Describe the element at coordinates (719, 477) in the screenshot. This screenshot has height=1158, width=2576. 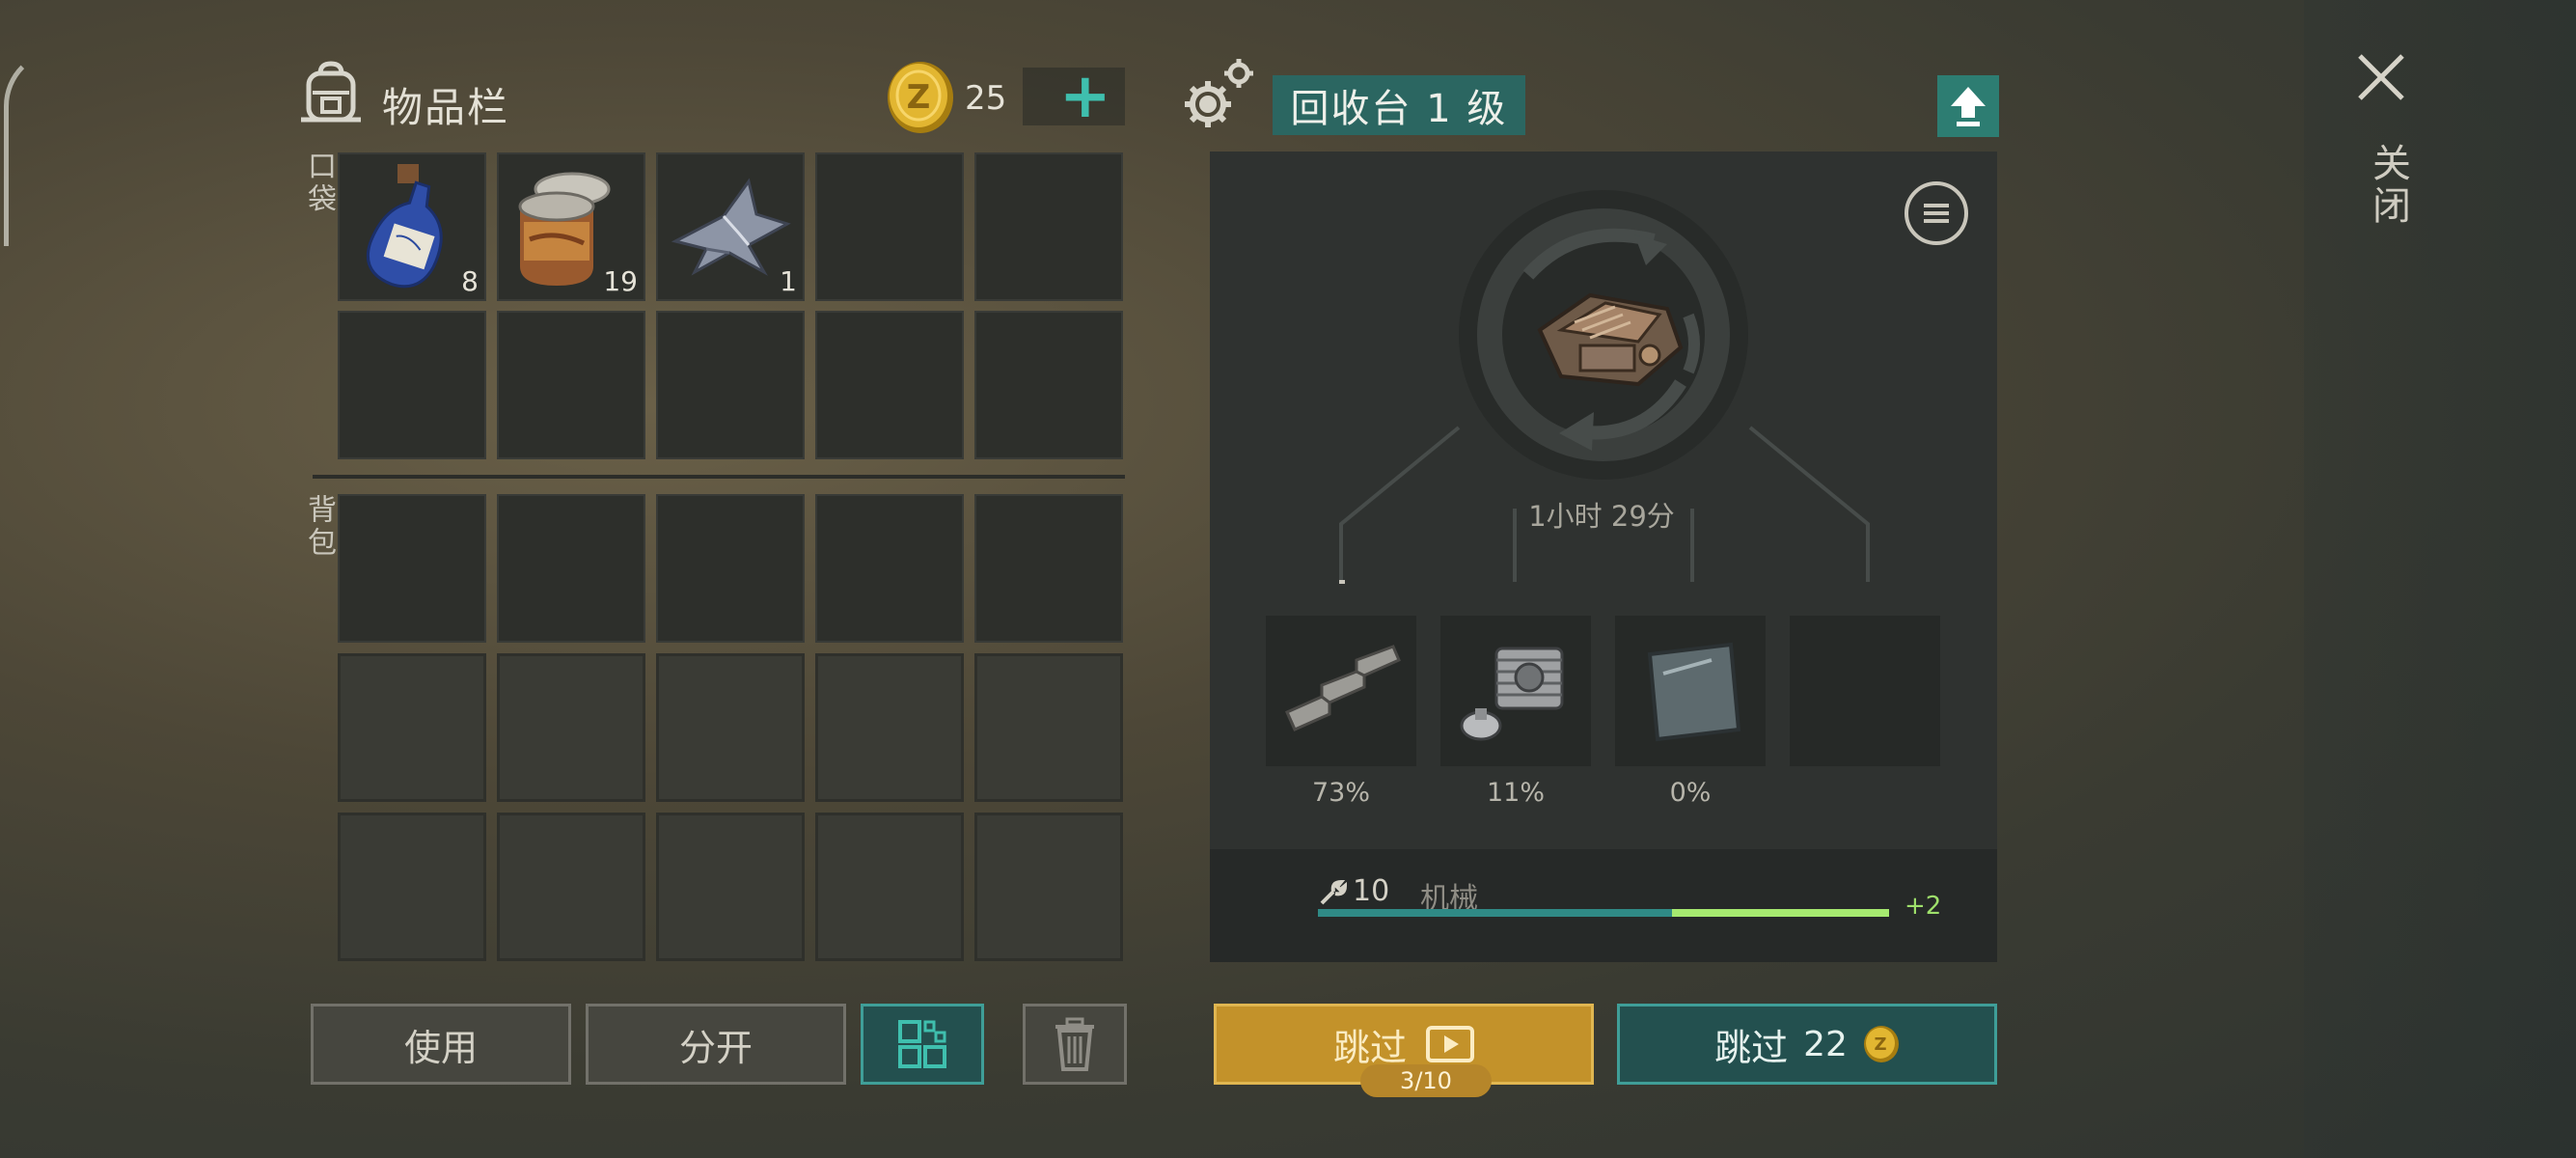
I see `section-divider` at that location.